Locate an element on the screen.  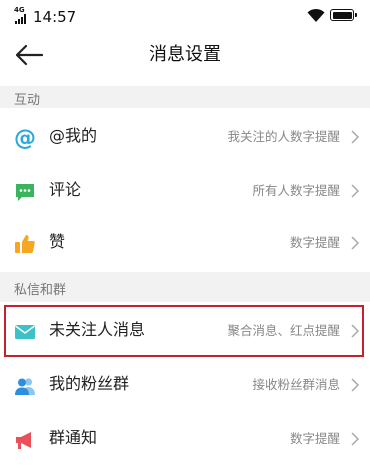
setting-label: 评论 is located at coordinates (65, 189).